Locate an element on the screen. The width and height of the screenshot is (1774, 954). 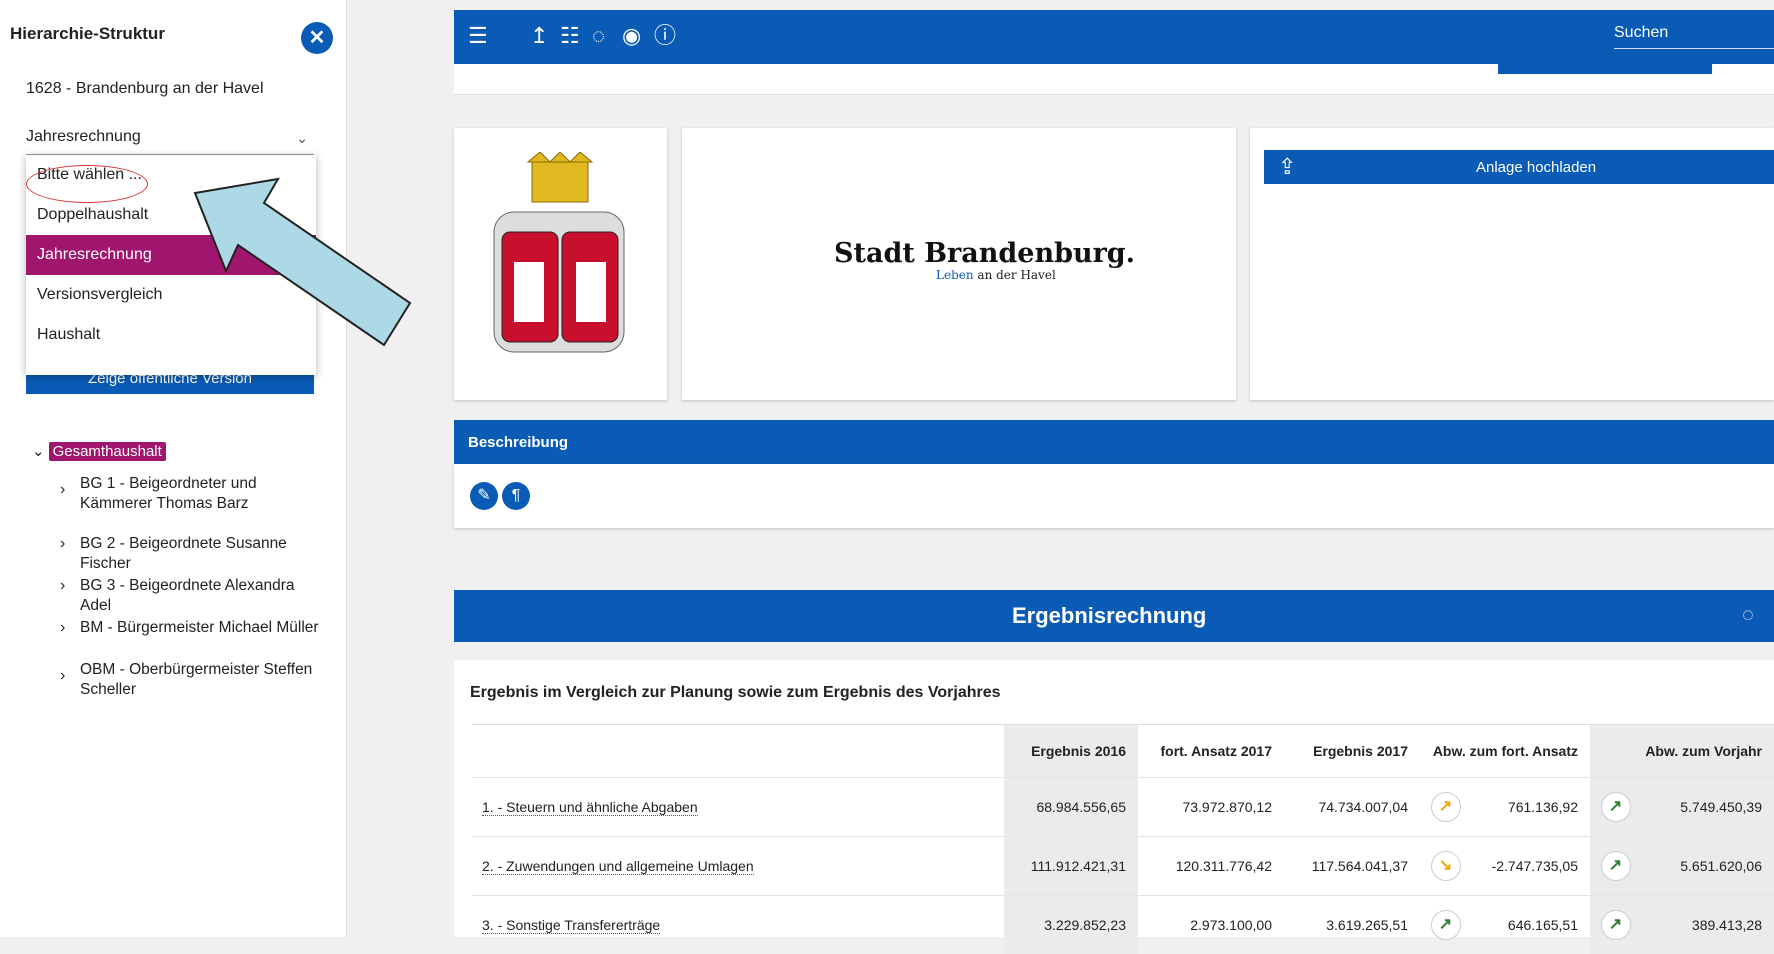
upload-button: ⇪ Anlage hochladen is located at coordinates (1519, 167).